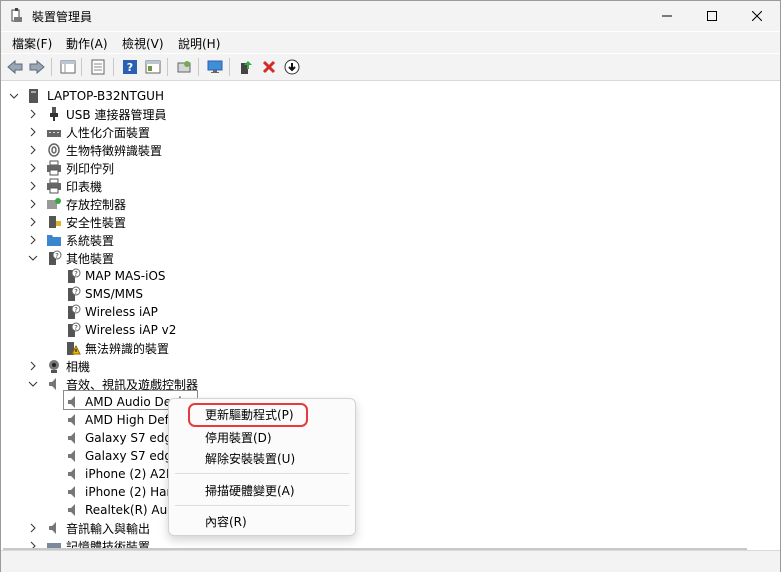 This screenshot has width=781, height=572. Describe the element at coordinates (390, 16) in the screenshot. I see `title-bar: 裝置管理員` at that location.